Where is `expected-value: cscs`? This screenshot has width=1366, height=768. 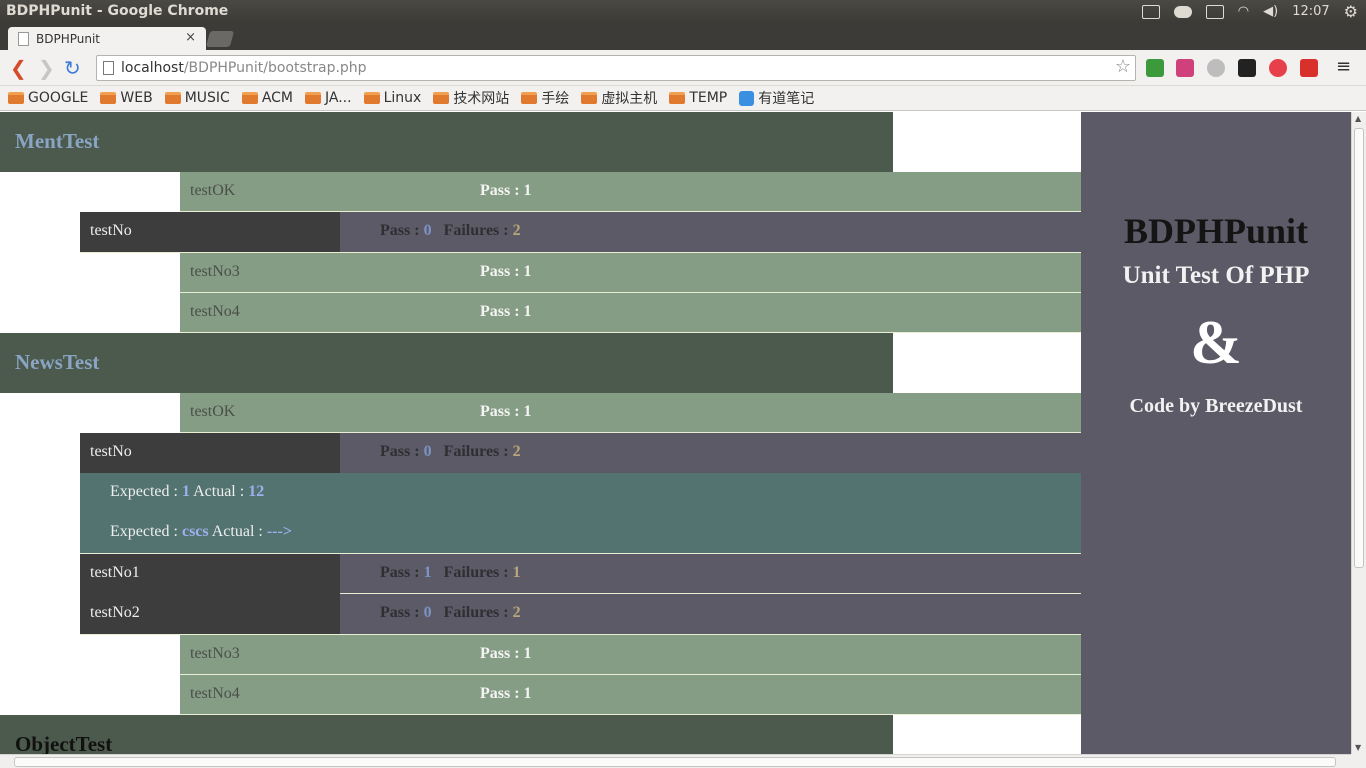 expected-value: cscs is located at coordinates (195, 531).